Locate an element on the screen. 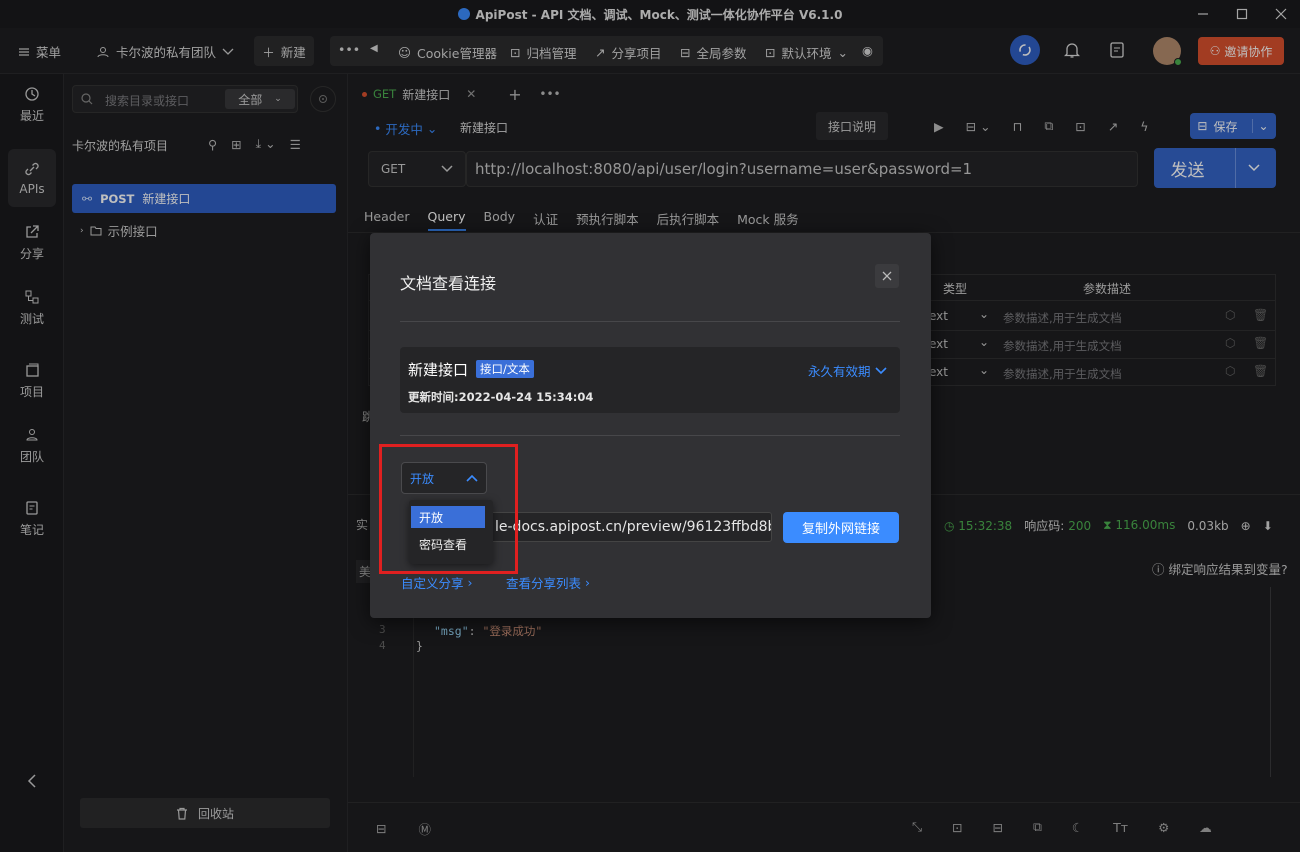 The image size is (1300, 852). dialog-title: 文档查看连接 is located at coordinates (448, 283).